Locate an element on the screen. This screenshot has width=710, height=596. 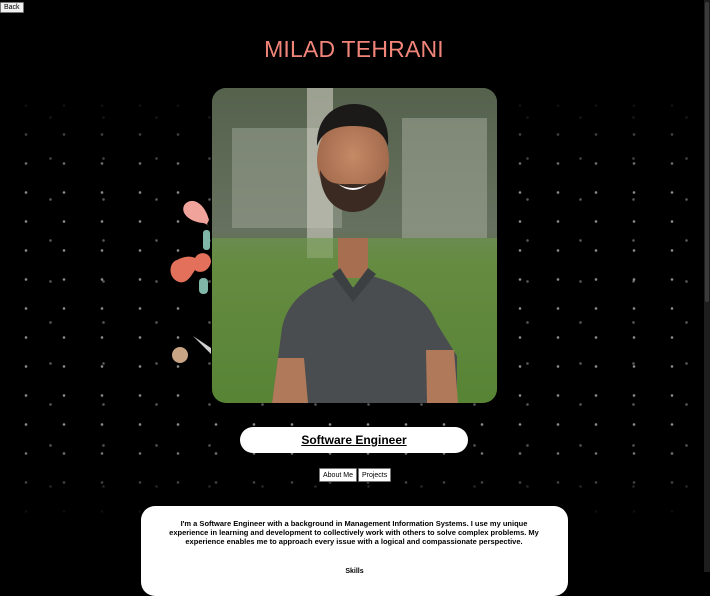
projects-button: Projects is located at coordinates (374, 475).